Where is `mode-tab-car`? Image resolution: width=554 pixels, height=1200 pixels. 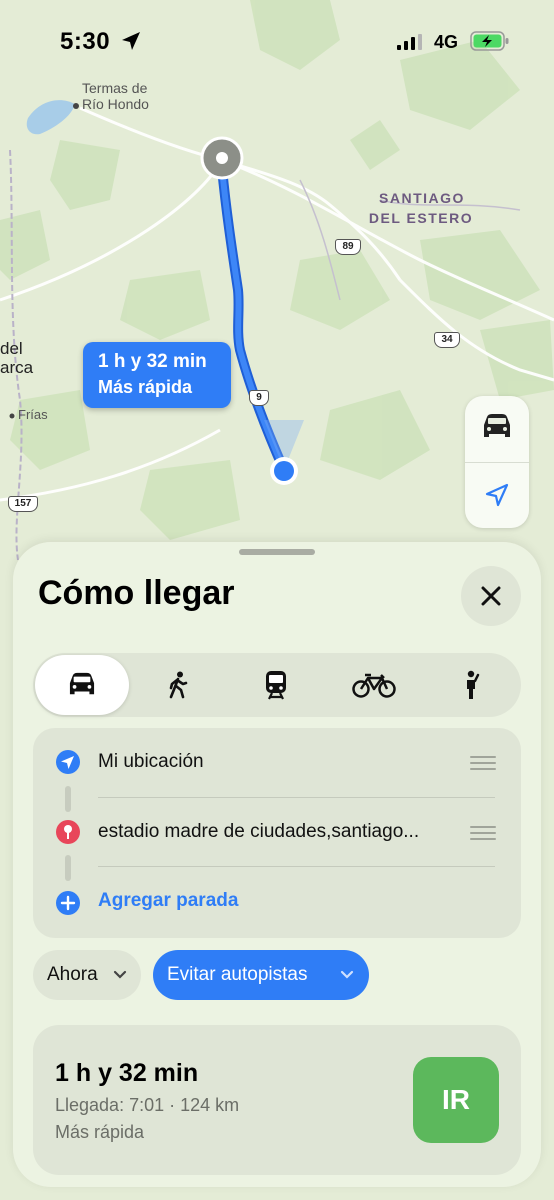
mode-tab-car is located at coordinates (82, 685).